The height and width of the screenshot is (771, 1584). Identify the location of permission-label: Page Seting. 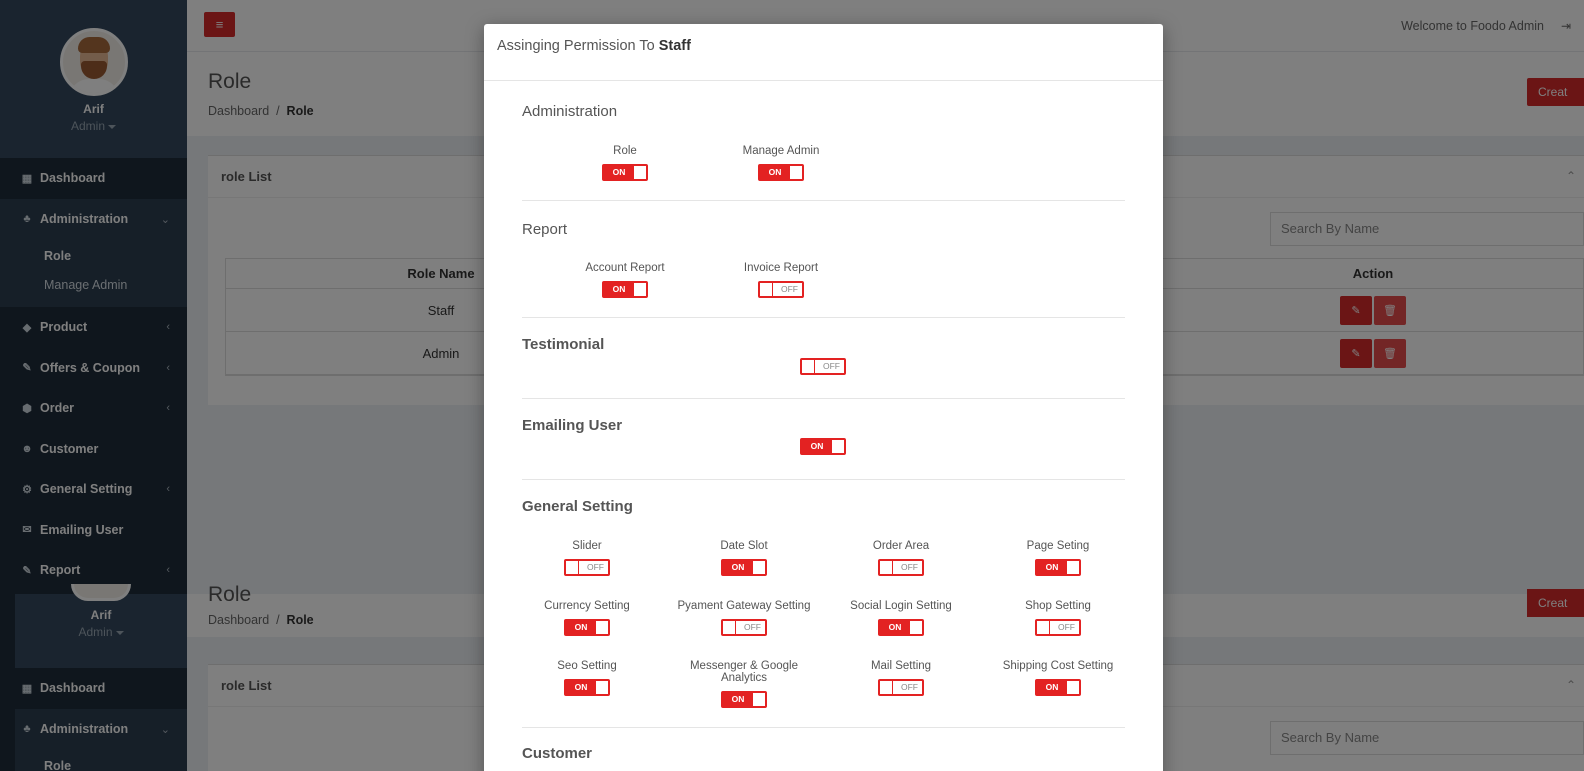
(1058, 546).